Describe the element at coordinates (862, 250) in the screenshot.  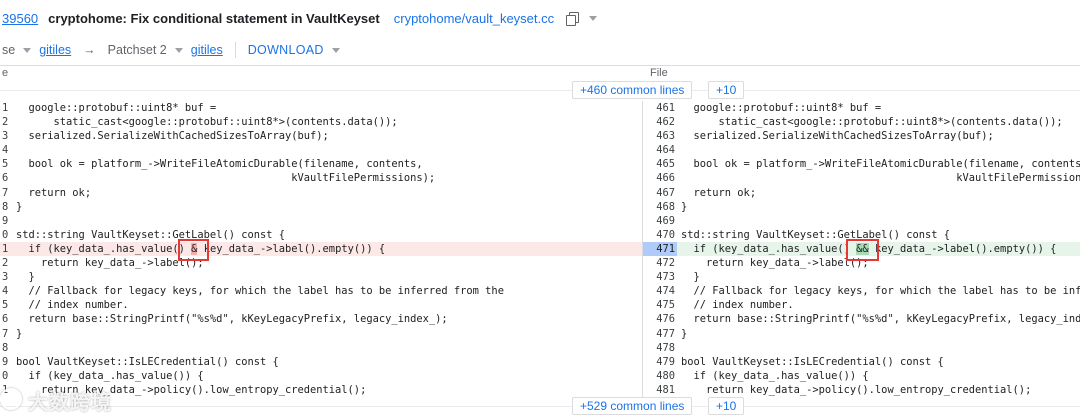
I see `added-operator-highlight-box` at that location.